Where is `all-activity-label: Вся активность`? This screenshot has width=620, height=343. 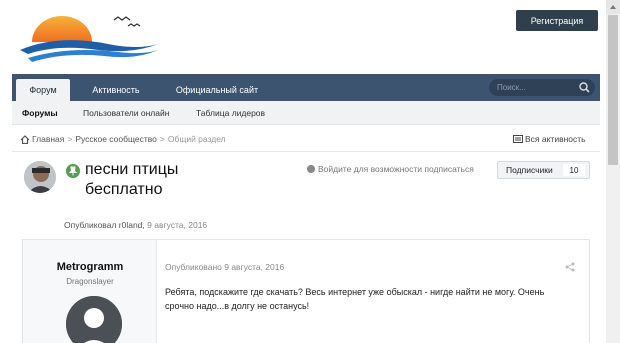
all-activity-label: Вся активность is located at coordinates (555, 139).